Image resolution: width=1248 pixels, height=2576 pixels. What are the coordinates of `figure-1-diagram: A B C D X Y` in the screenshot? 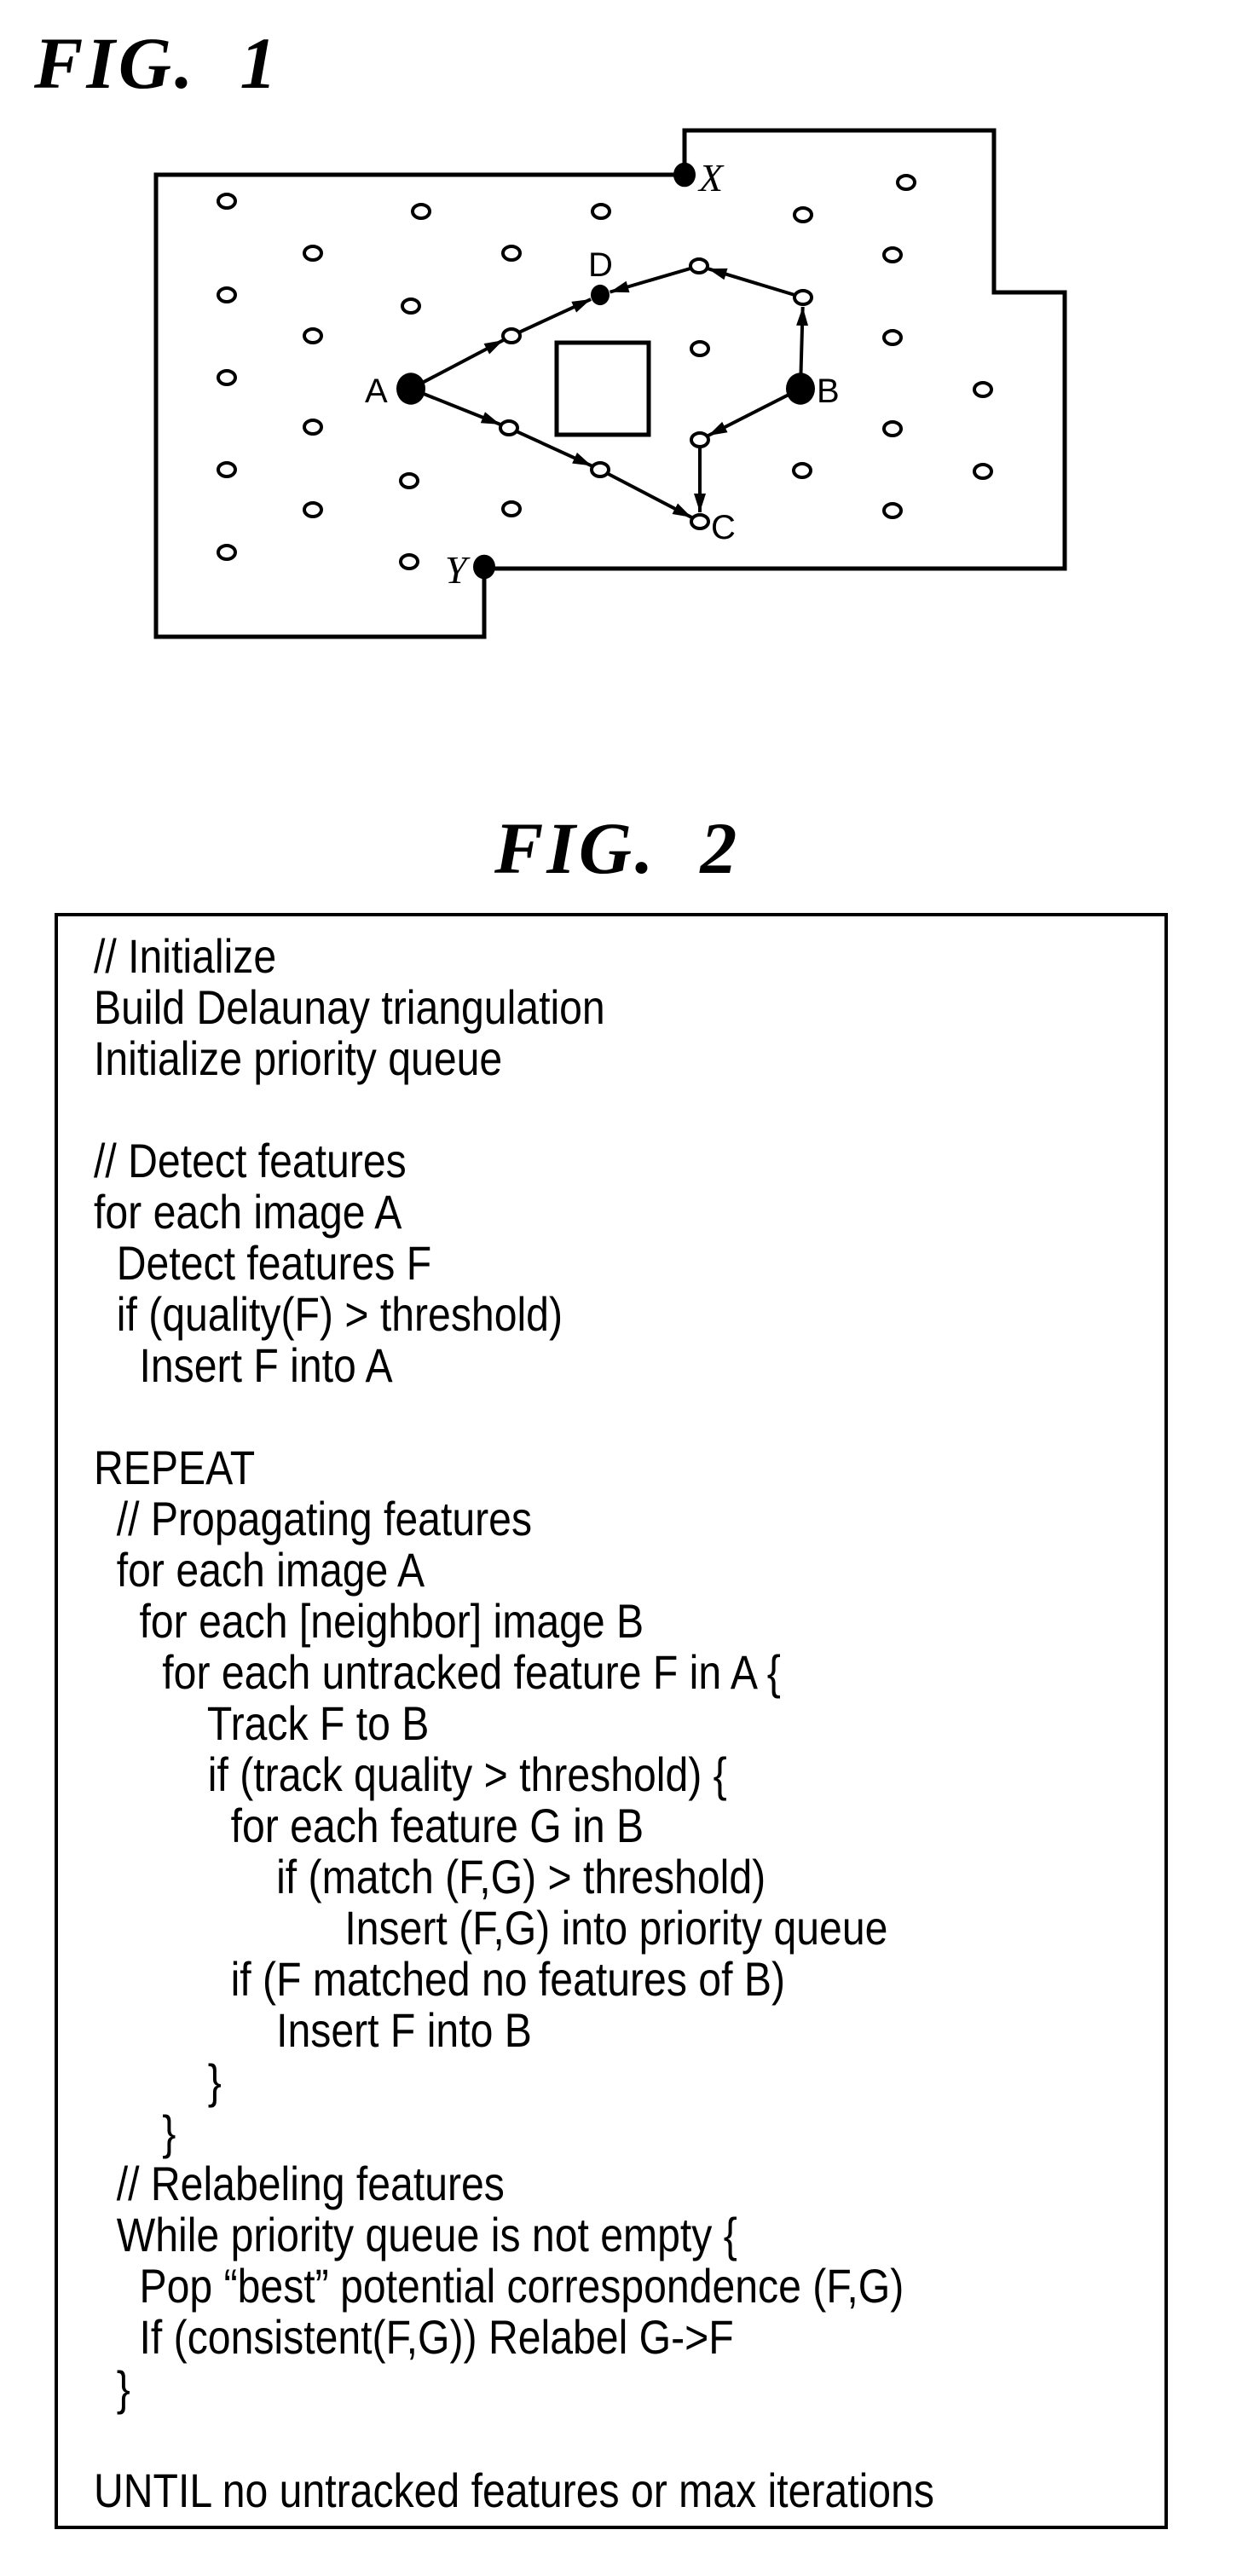 It's located at (610, 383).